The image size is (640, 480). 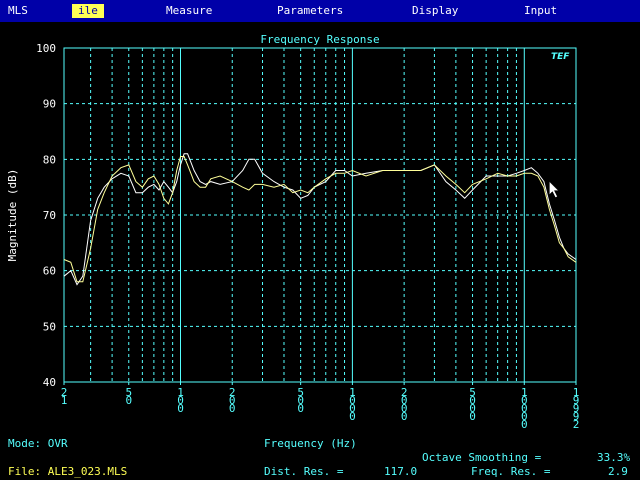 I want to click on octave-smoothing-label: Octave Smoothing =, so click(x=482, y=457).